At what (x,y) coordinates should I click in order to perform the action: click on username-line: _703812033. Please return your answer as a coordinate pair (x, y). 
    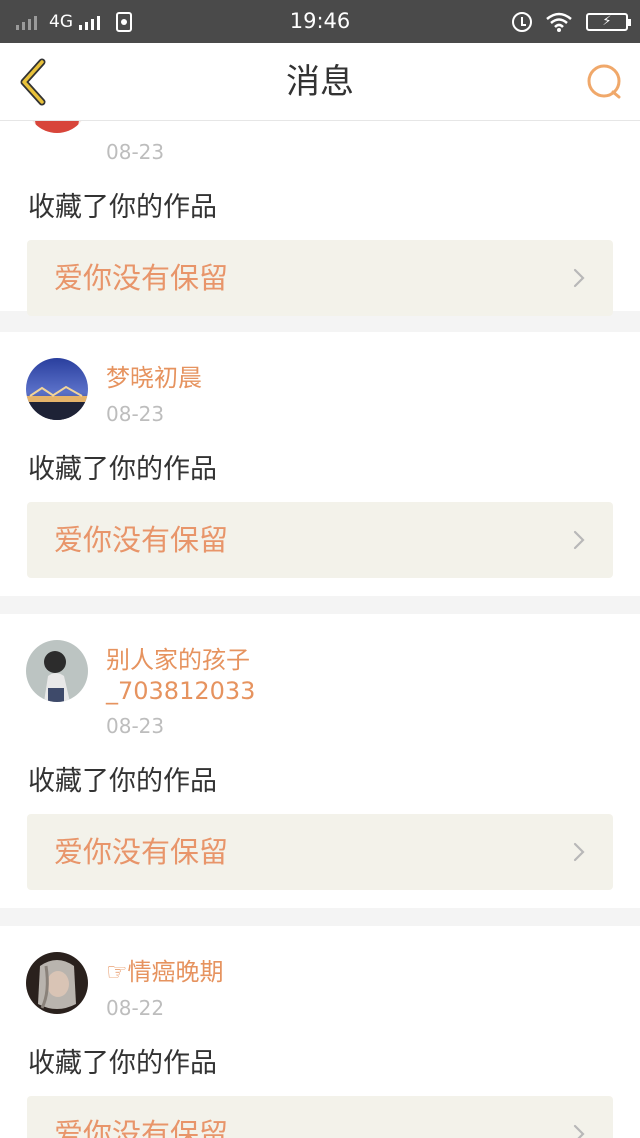
    Looking at the image, I should click on (181, 691).